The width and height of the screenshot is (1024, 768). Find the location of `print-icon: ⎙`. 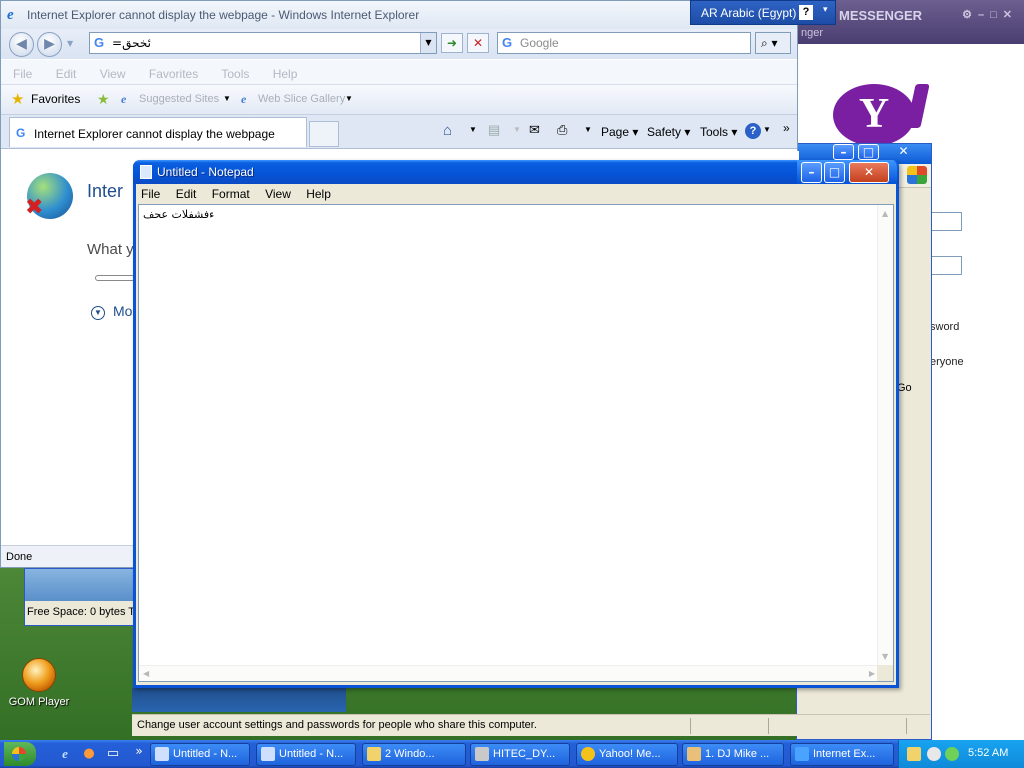

print-icon: ⎙ is located at coordinates (562, 130).